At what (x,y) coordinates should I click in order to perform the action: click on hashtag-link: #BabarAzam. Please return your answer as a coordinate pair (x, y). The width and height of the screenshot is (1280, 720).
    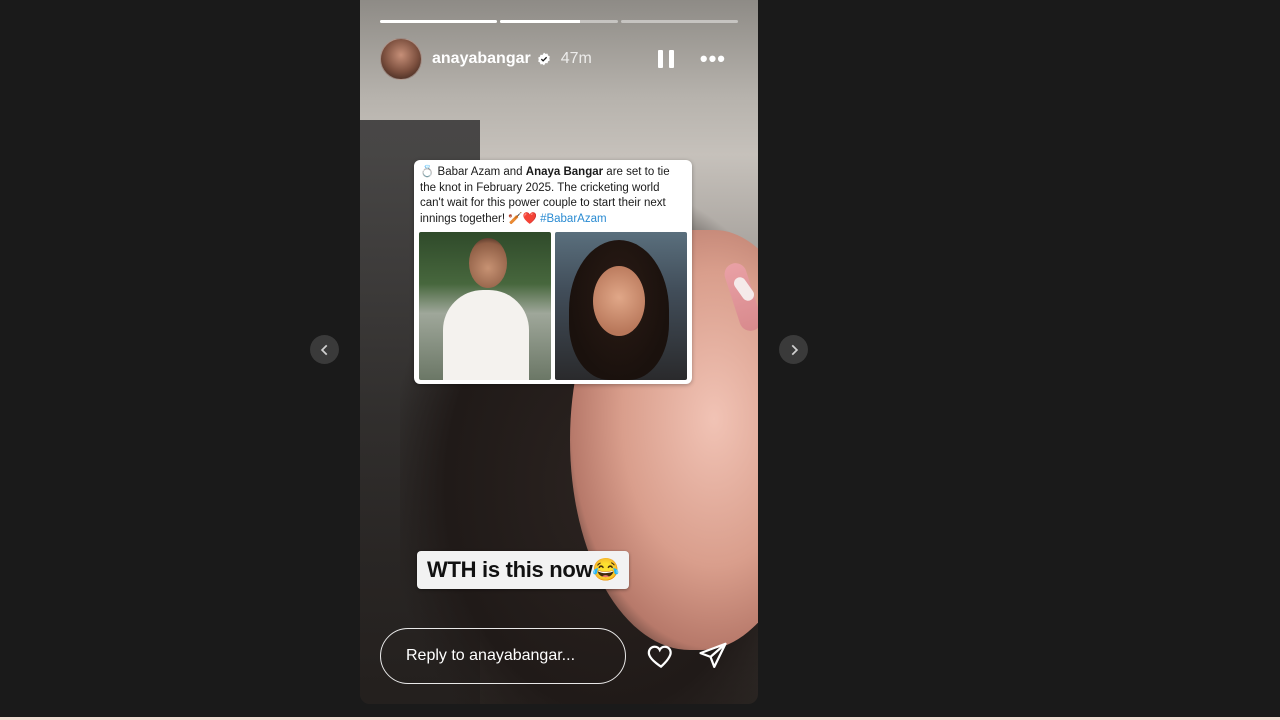
    Looking at the image, I should click on (573, 219).